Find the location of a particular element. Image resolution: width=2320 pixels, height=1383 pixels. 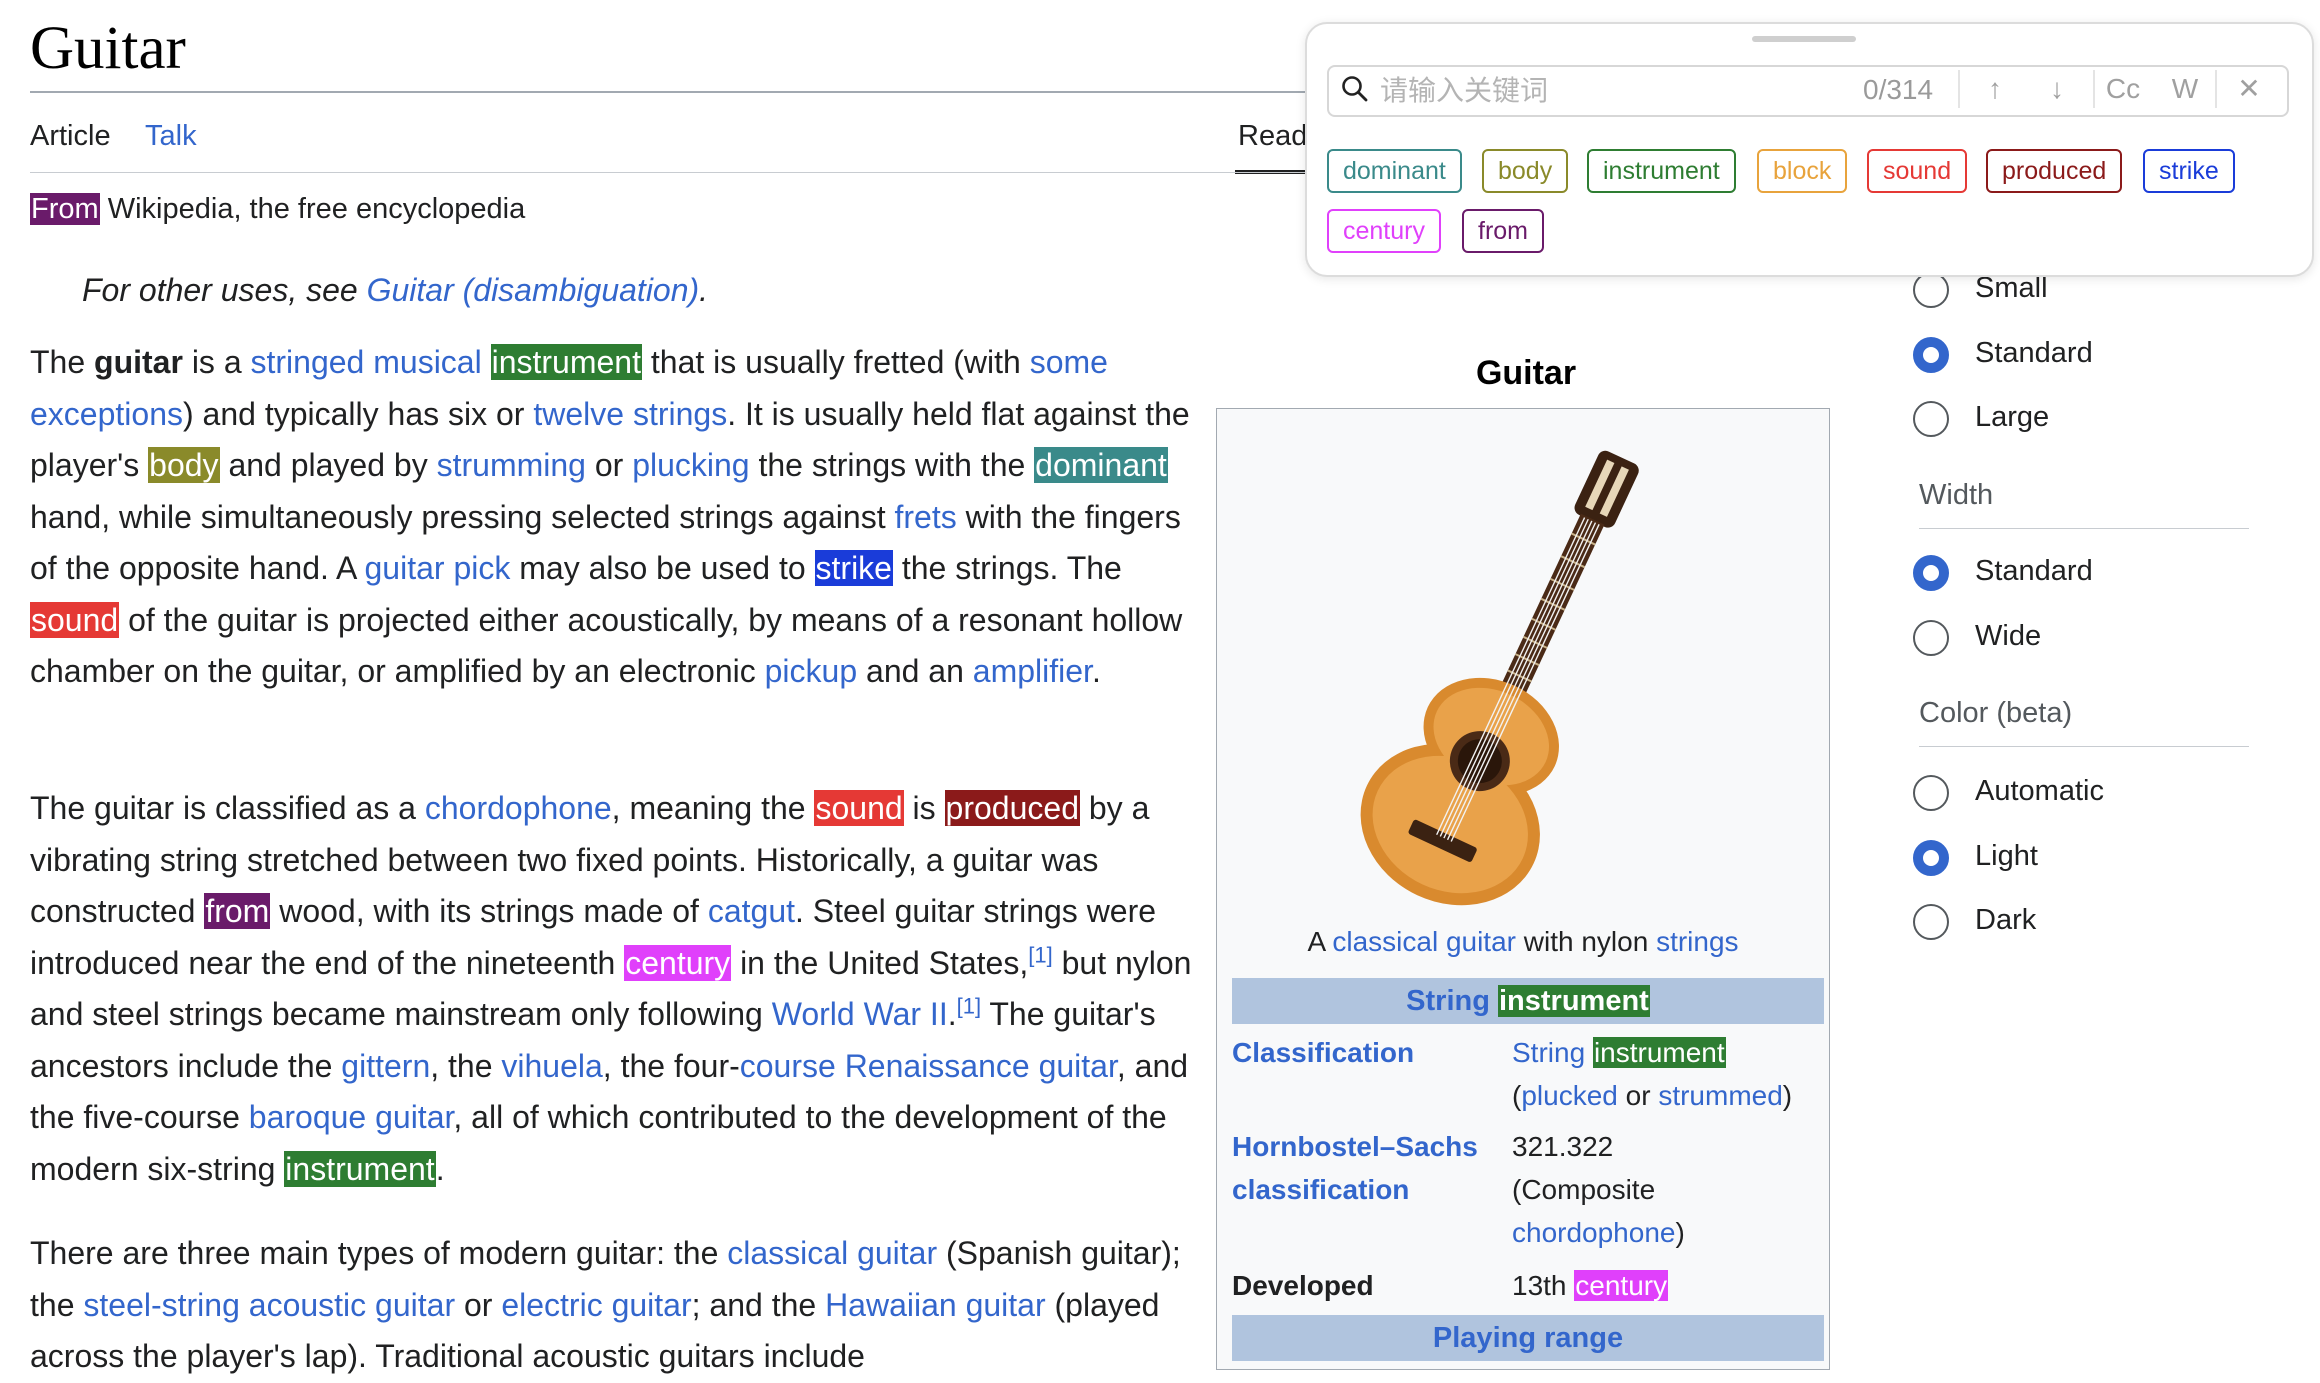

section-width-title: Width is located at coordinates (1956, 495).